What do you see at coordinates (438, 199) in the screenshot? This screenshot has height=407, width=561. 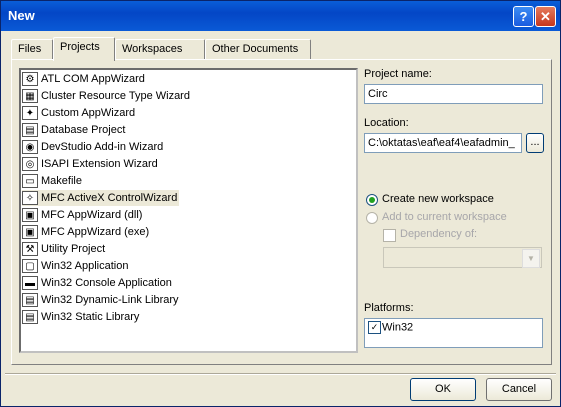 I see `create-new-workspace-label: Create new workspace` at bounding box center [438, 199].